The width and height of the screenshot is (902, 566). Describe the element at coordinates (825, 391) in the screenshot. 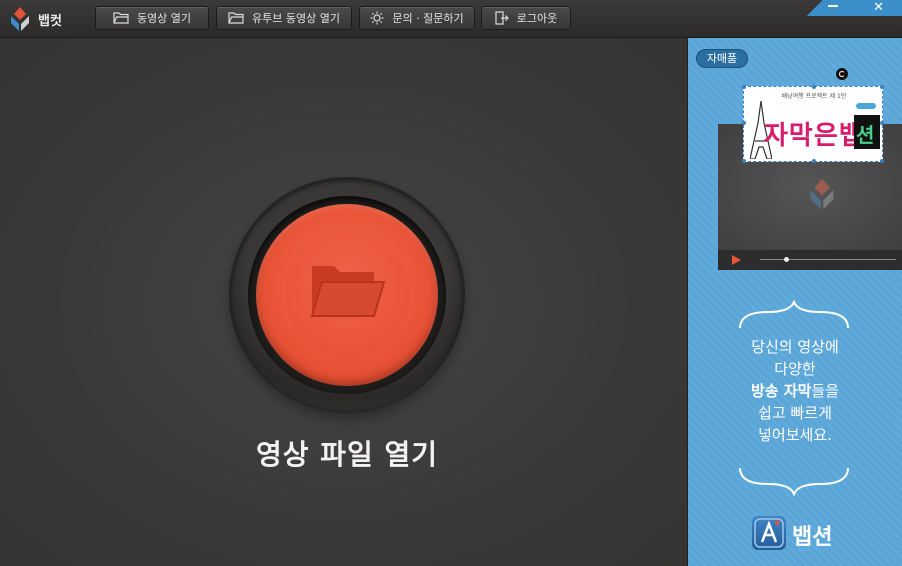

I see `promo-line-3-rest: 들을` at that location.